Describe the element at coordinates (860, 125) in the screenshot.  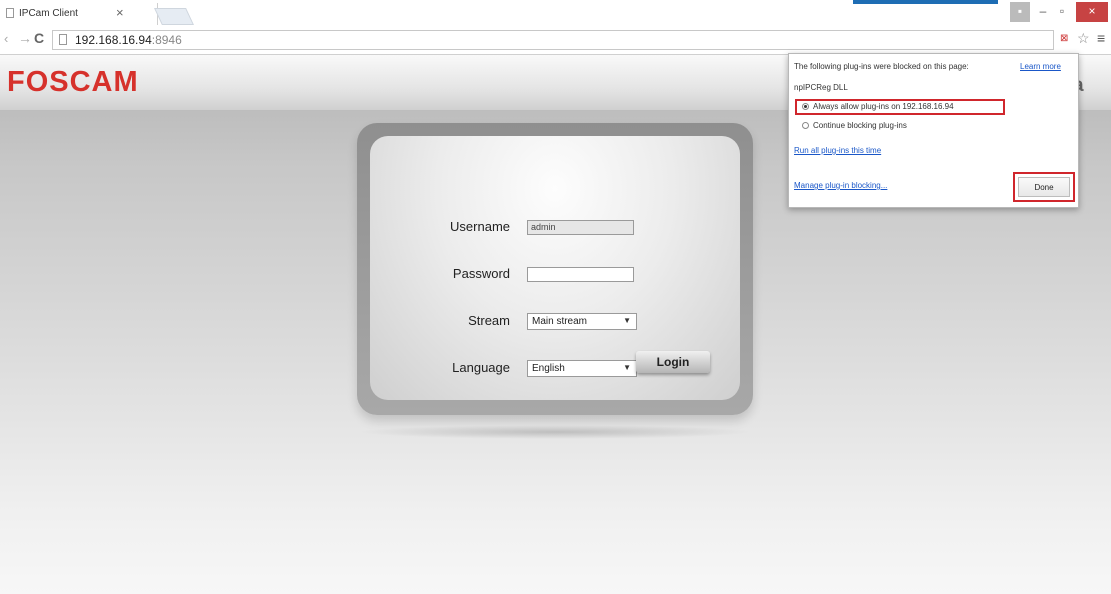
I see `continue-blocking-label: Continue blocking plug-ins` at that location.